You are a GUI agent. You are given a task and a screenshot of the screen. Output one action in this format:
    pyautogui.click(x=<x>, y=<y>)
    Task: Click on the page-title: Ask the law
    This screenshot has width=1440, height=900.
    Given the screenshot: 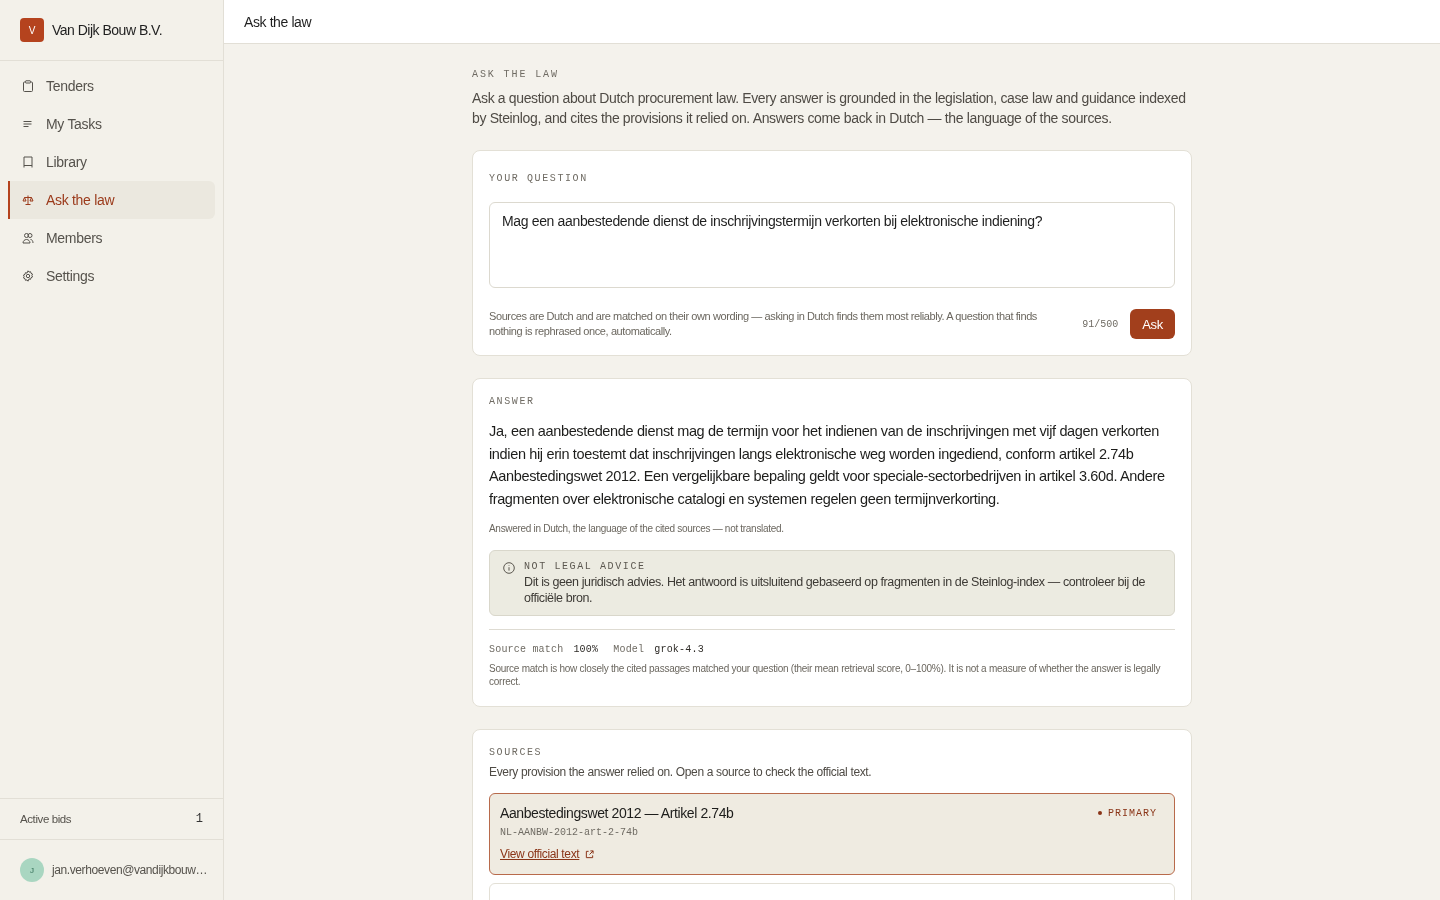 What is the action you would take?
    pyautogui.click(x=278, y=21)
    